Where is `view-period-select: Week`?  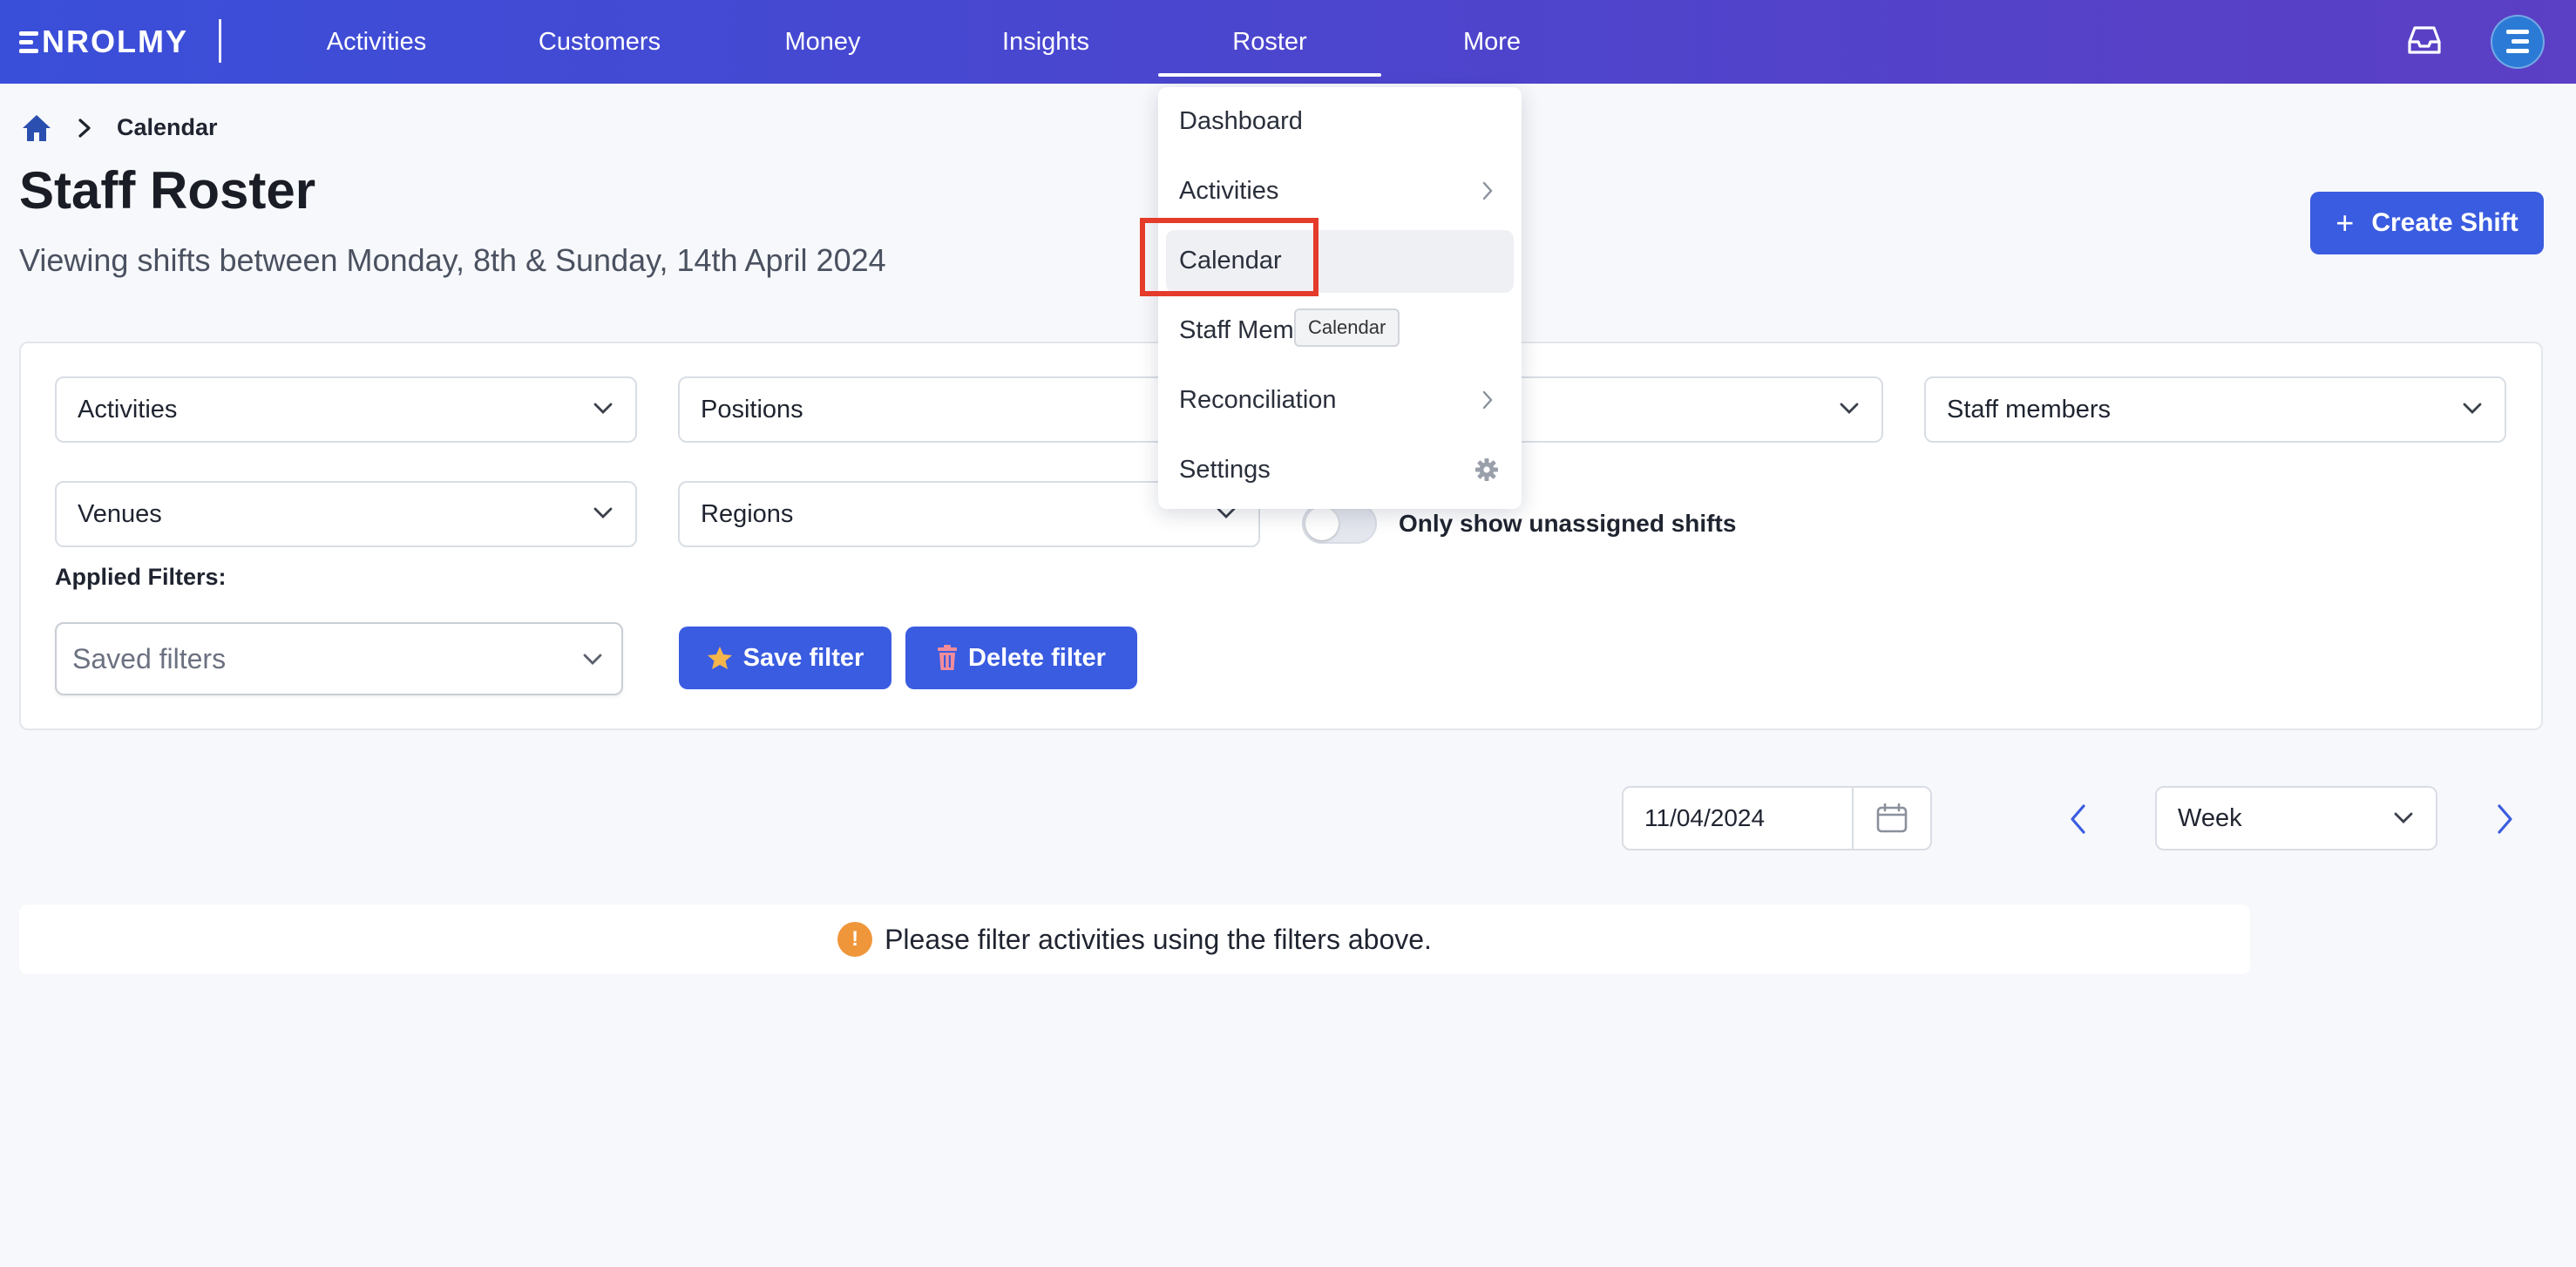 view-period-select: Week is located at coordinates (2296, 818).